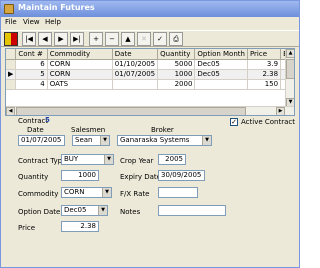  I want to click on date-field: 01/07/2005, so click(41, 140).